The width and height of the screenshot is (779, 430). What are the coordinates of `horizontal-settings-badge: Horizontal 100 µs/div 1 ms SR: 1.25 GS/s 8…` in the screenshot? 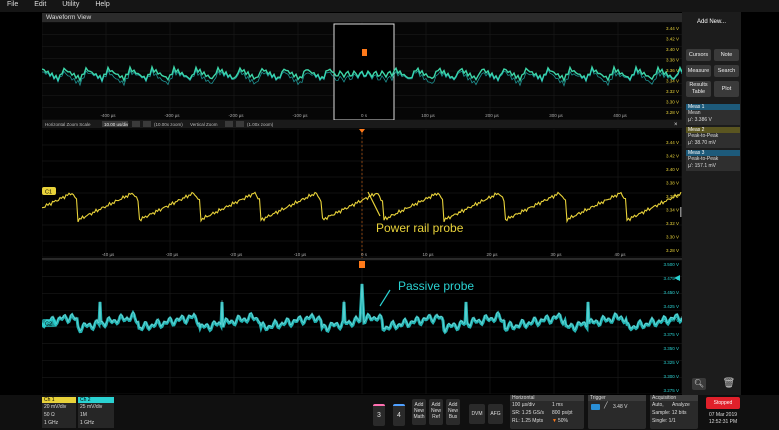 It's located at (547, 412).